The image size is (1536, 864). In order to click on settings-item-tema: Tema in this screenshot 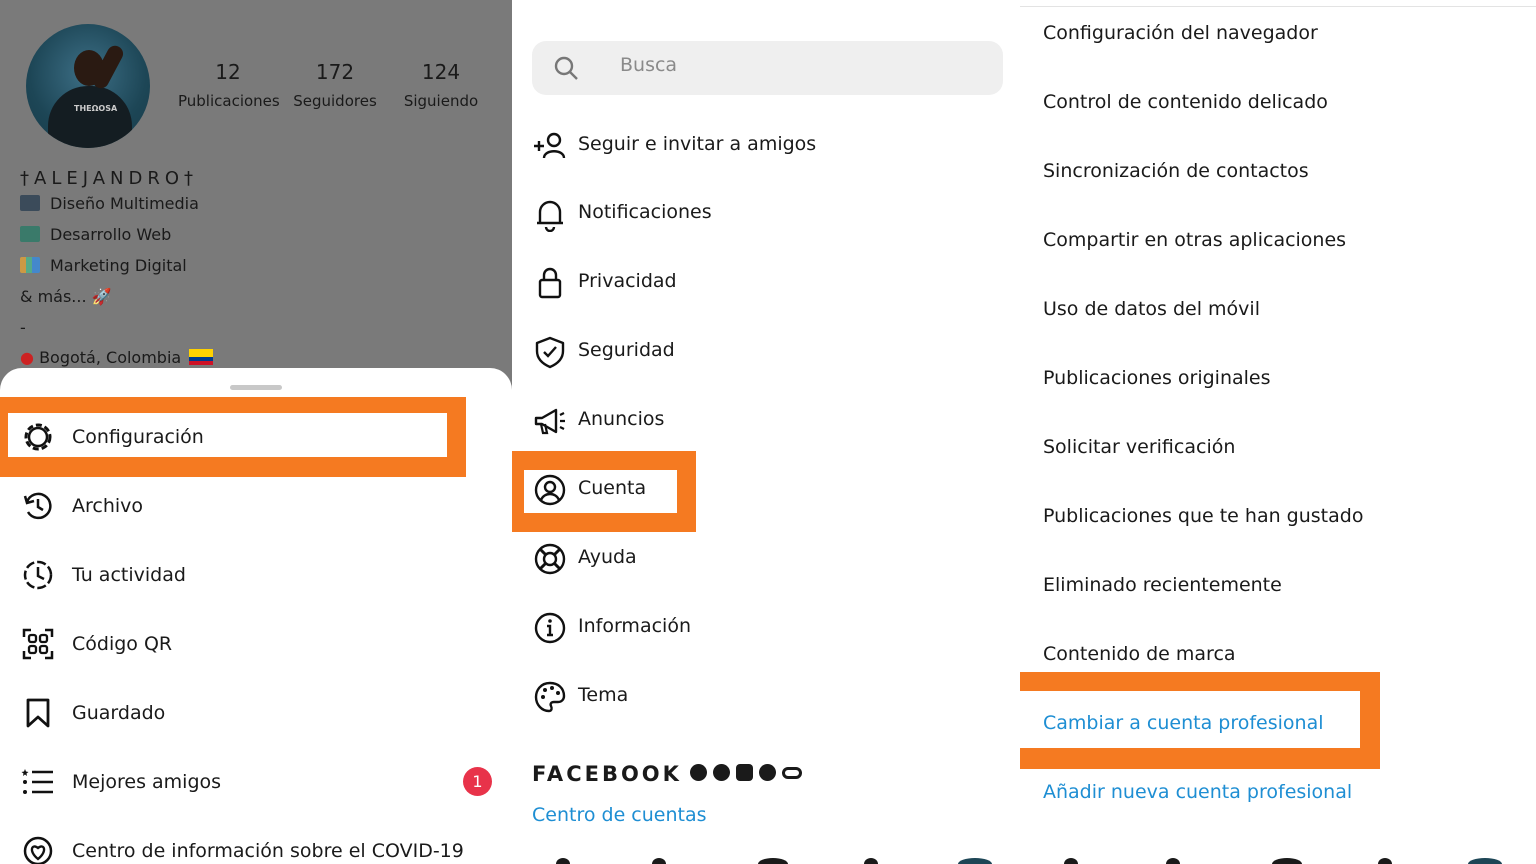, I will do `click(766, 697)`.